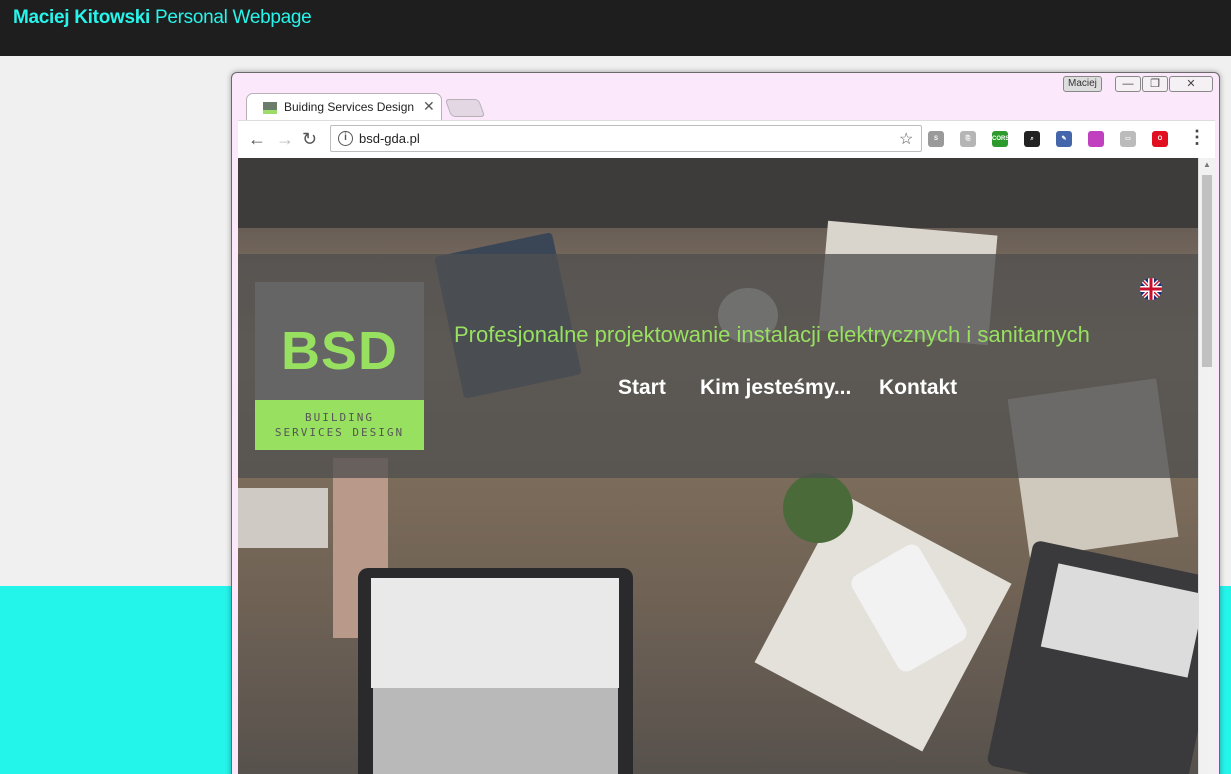 Image resolution: width=1231 pixels, height=774 pixels. Describe the element at coordinates (349, 107) in the screenshot. I see `tab-title: Buiding Services Design` at that location.